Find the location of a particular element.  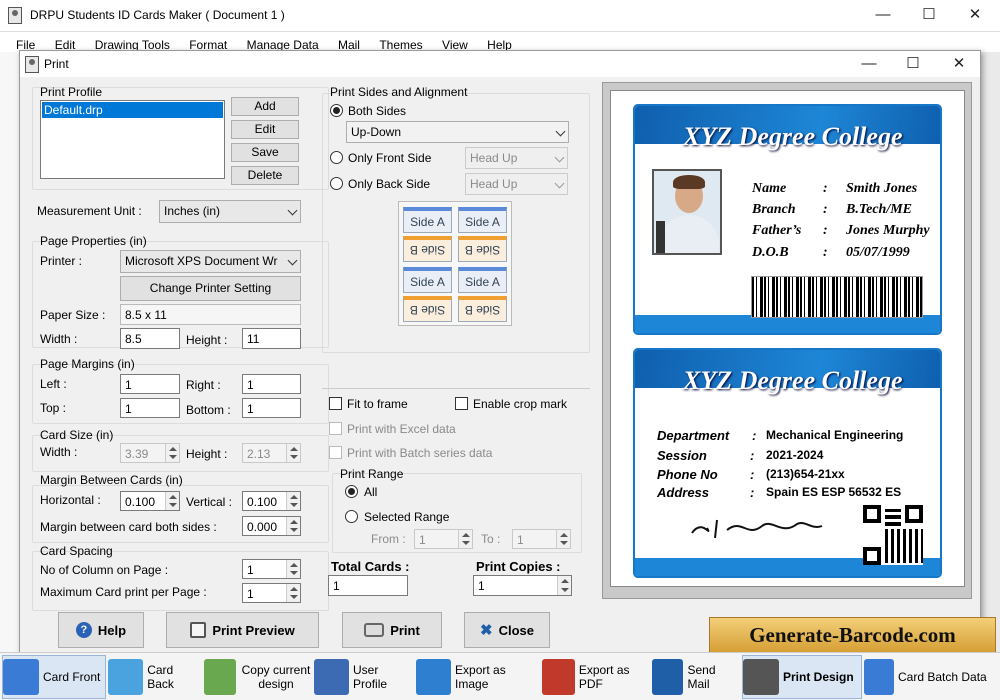

minimize-button: — is located at coordinates (883, 15).